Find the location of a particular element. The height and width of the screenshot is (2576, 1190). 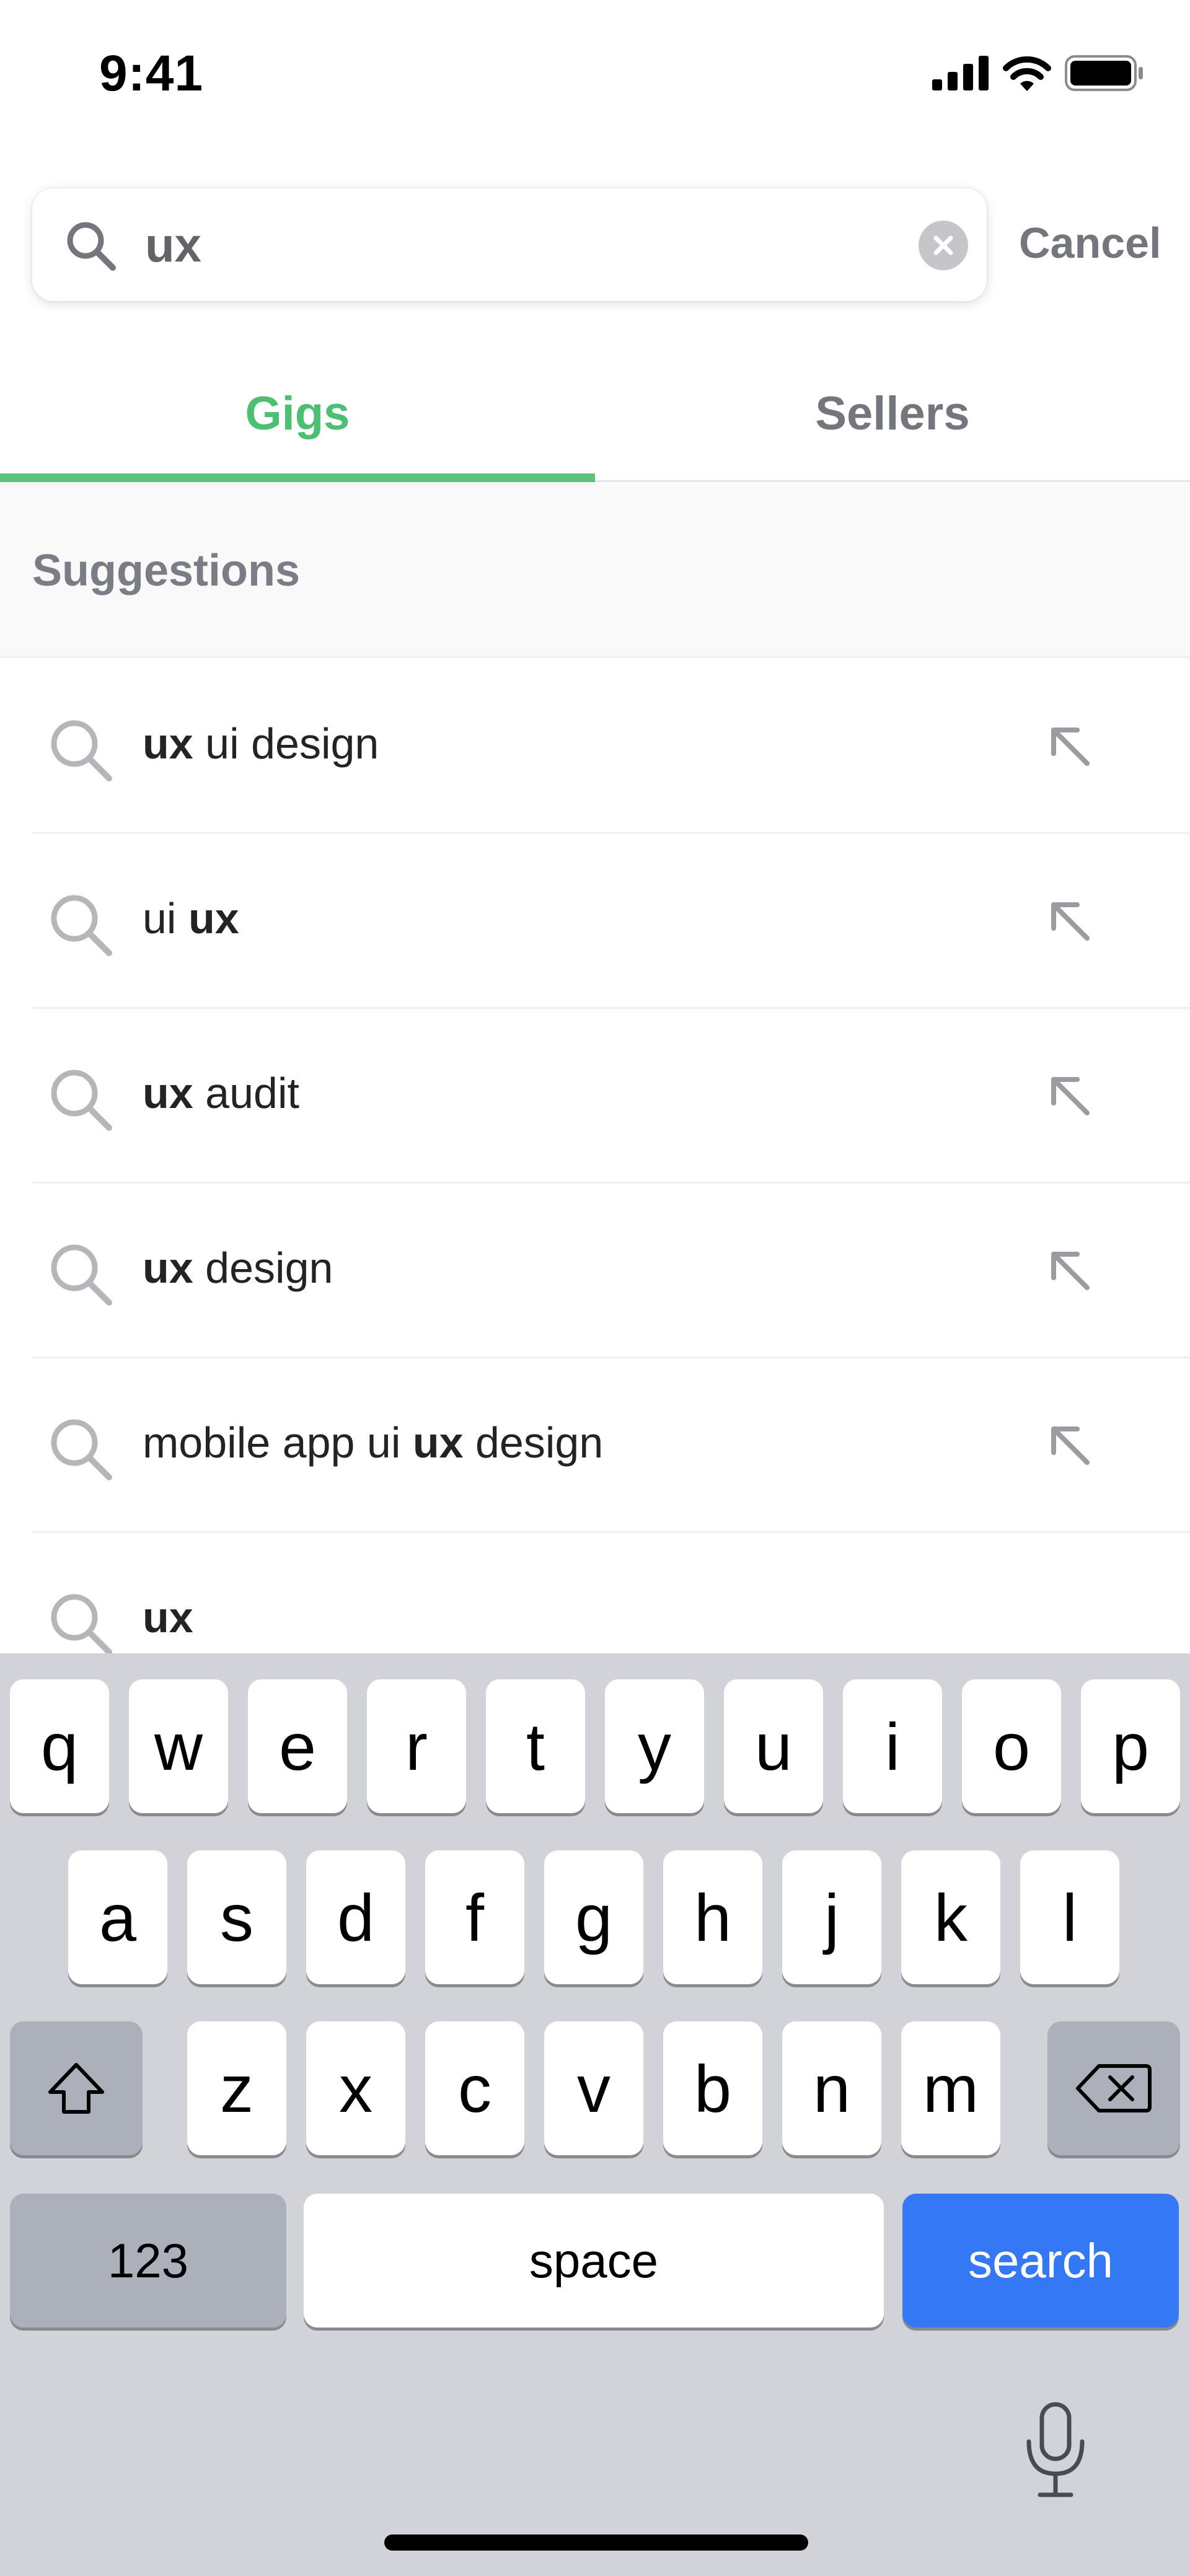

key-w: w is located at coordinates (178, 1746).